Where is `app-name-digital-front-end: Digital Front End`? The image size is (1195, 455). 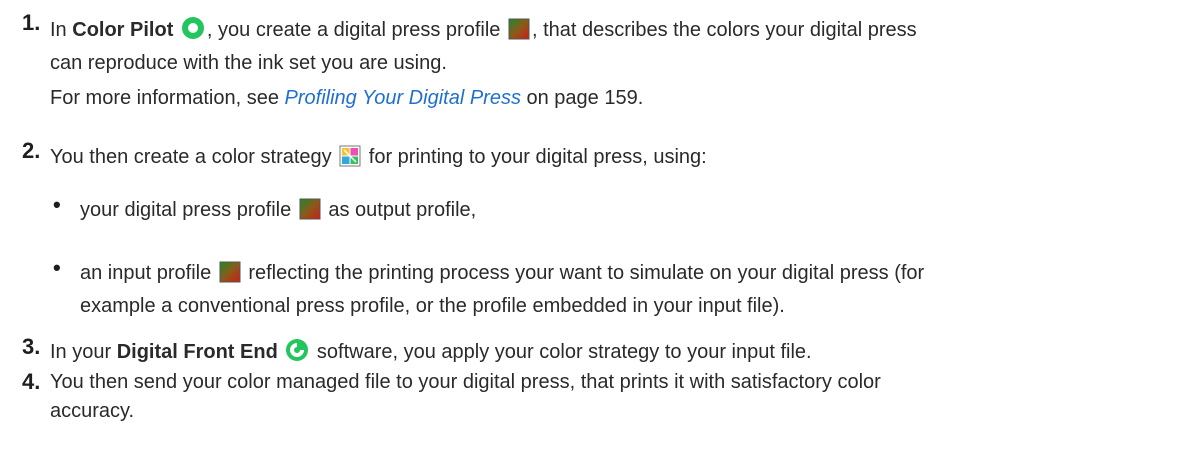 app-name-digital-front-end: Digital Front End is located at coordinates (197, 352).